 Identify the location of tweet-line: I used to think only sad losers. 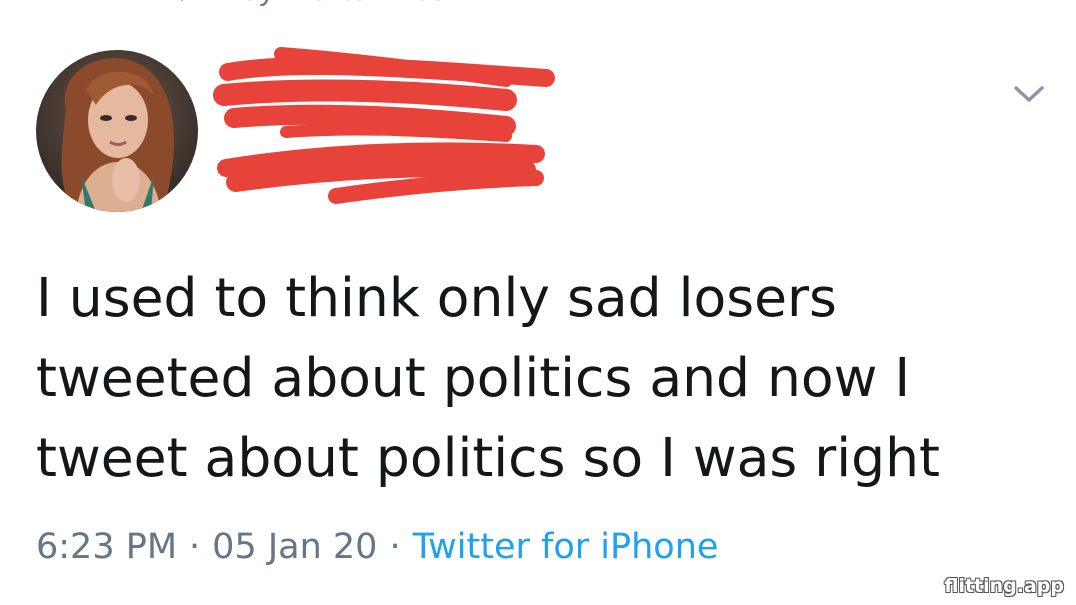
(436, 297).